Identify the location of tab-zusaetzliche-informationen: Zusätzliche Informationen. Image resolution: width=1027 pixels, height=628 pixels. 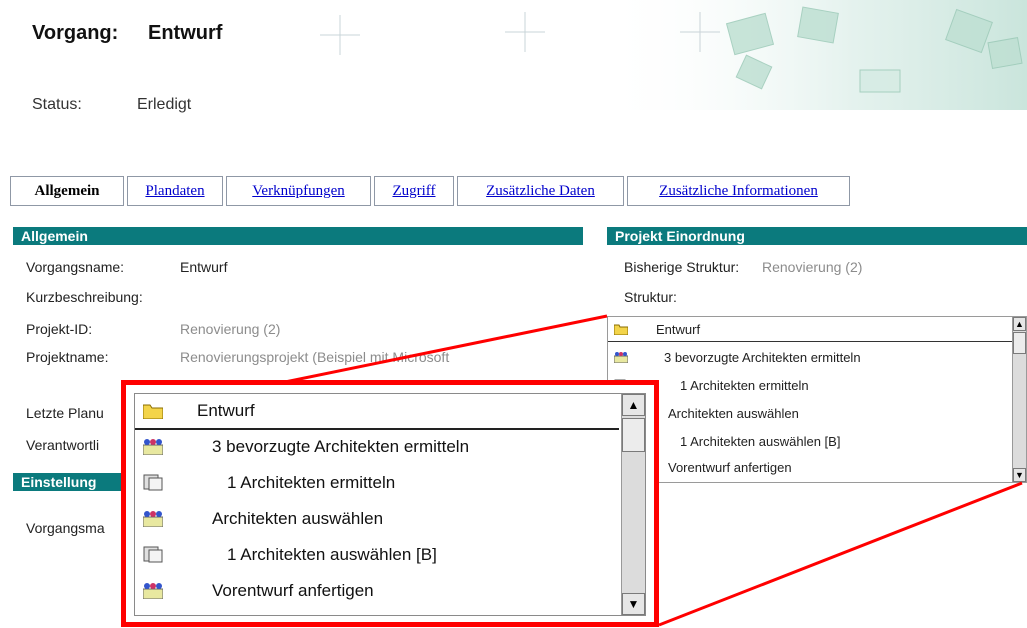
(738, 191).